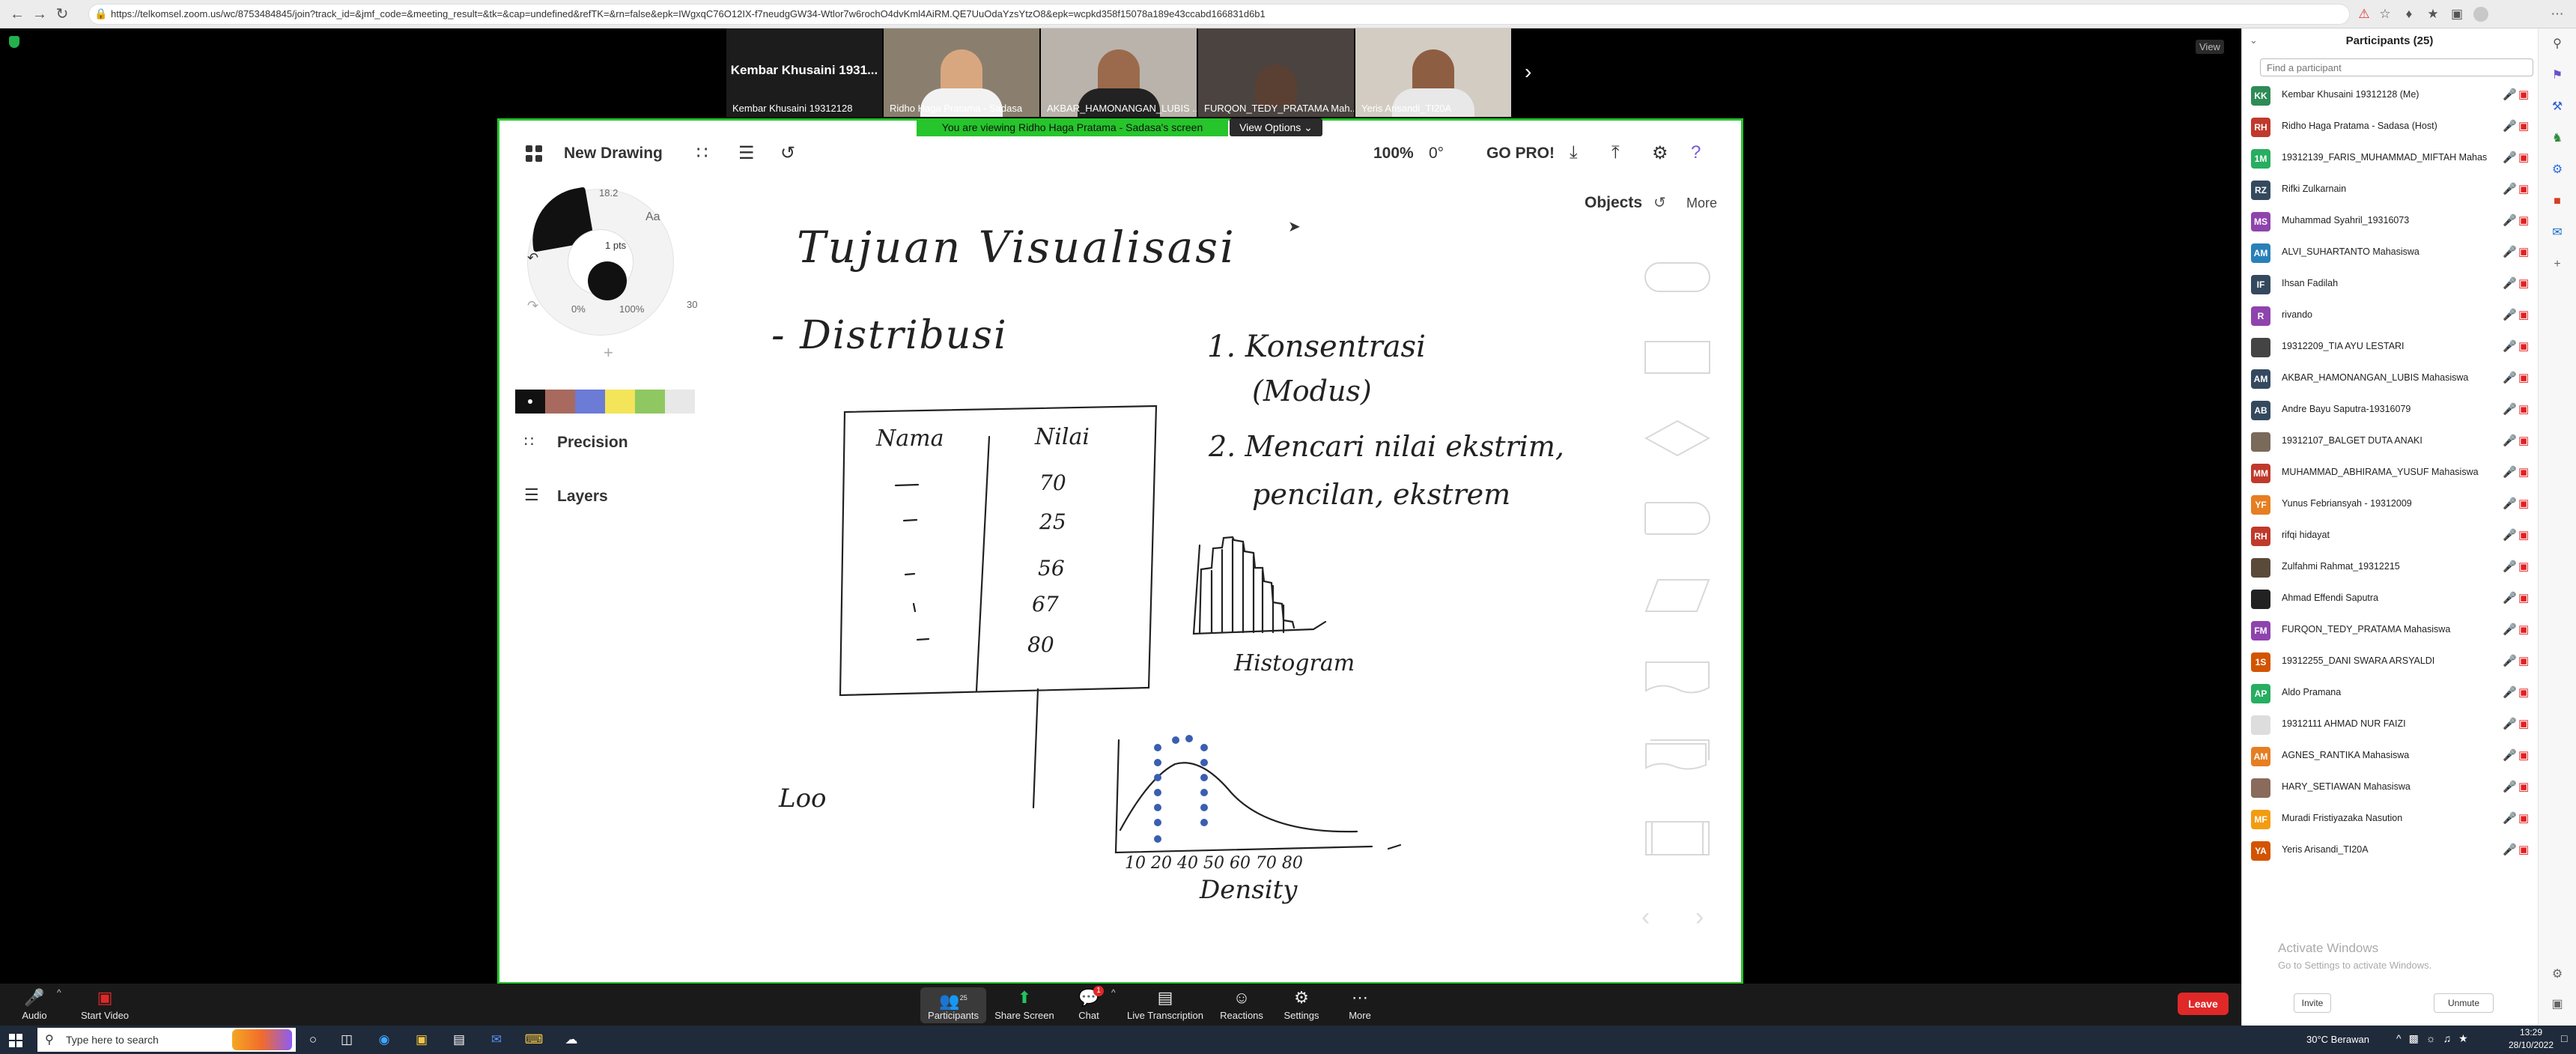 Image resolution: width=2576 pixels, height=1054 pixels. I want to click on share-screen-button: ⬆ Share Screen, so click(1024, 1004).